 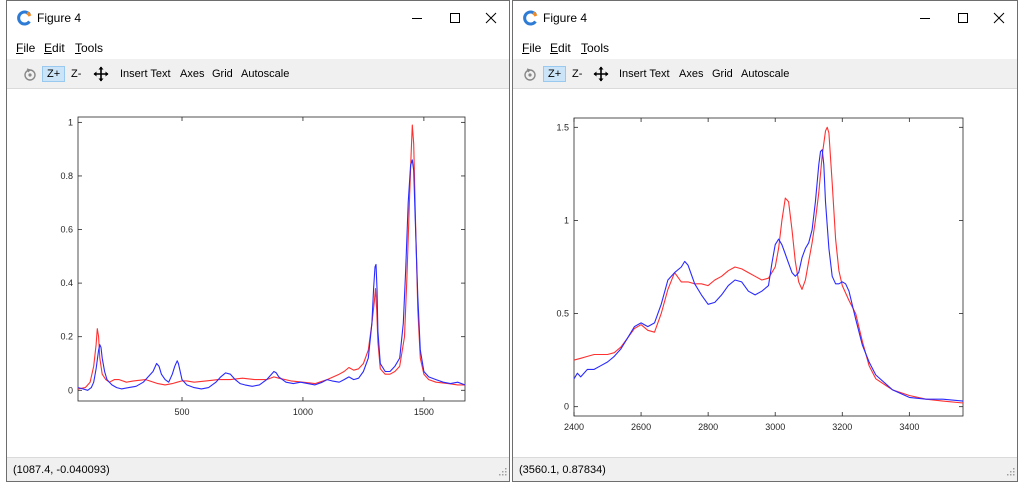 What do you see at coordinates (574, 427) in the screenshot?
I see `x-tick-label: 2400` at bounding box center [574, 427].